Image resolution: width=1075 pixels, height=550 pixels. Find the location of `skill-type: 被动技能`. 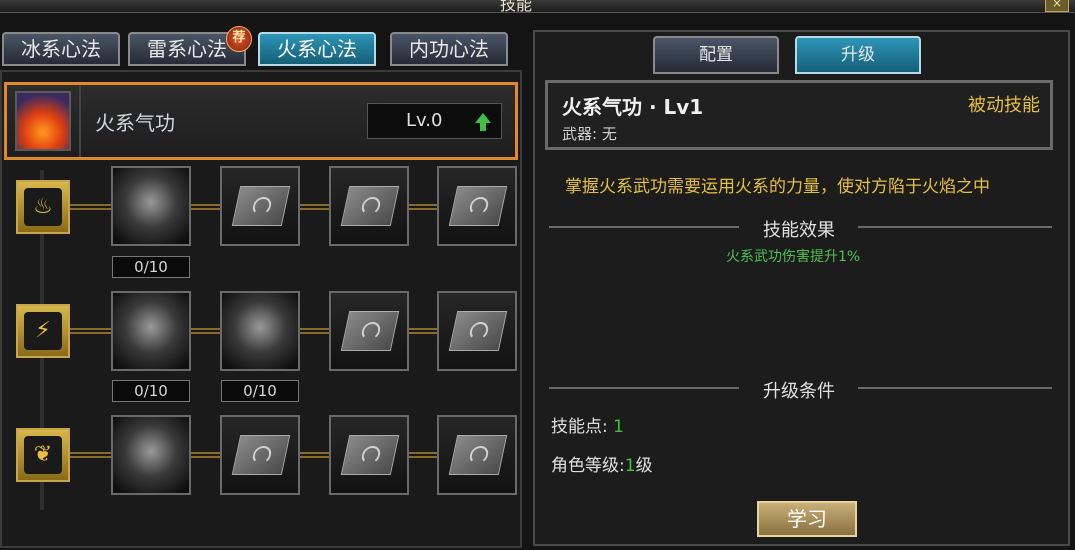

skill-type: 被动技能 is located at coordinates (1004, 105).